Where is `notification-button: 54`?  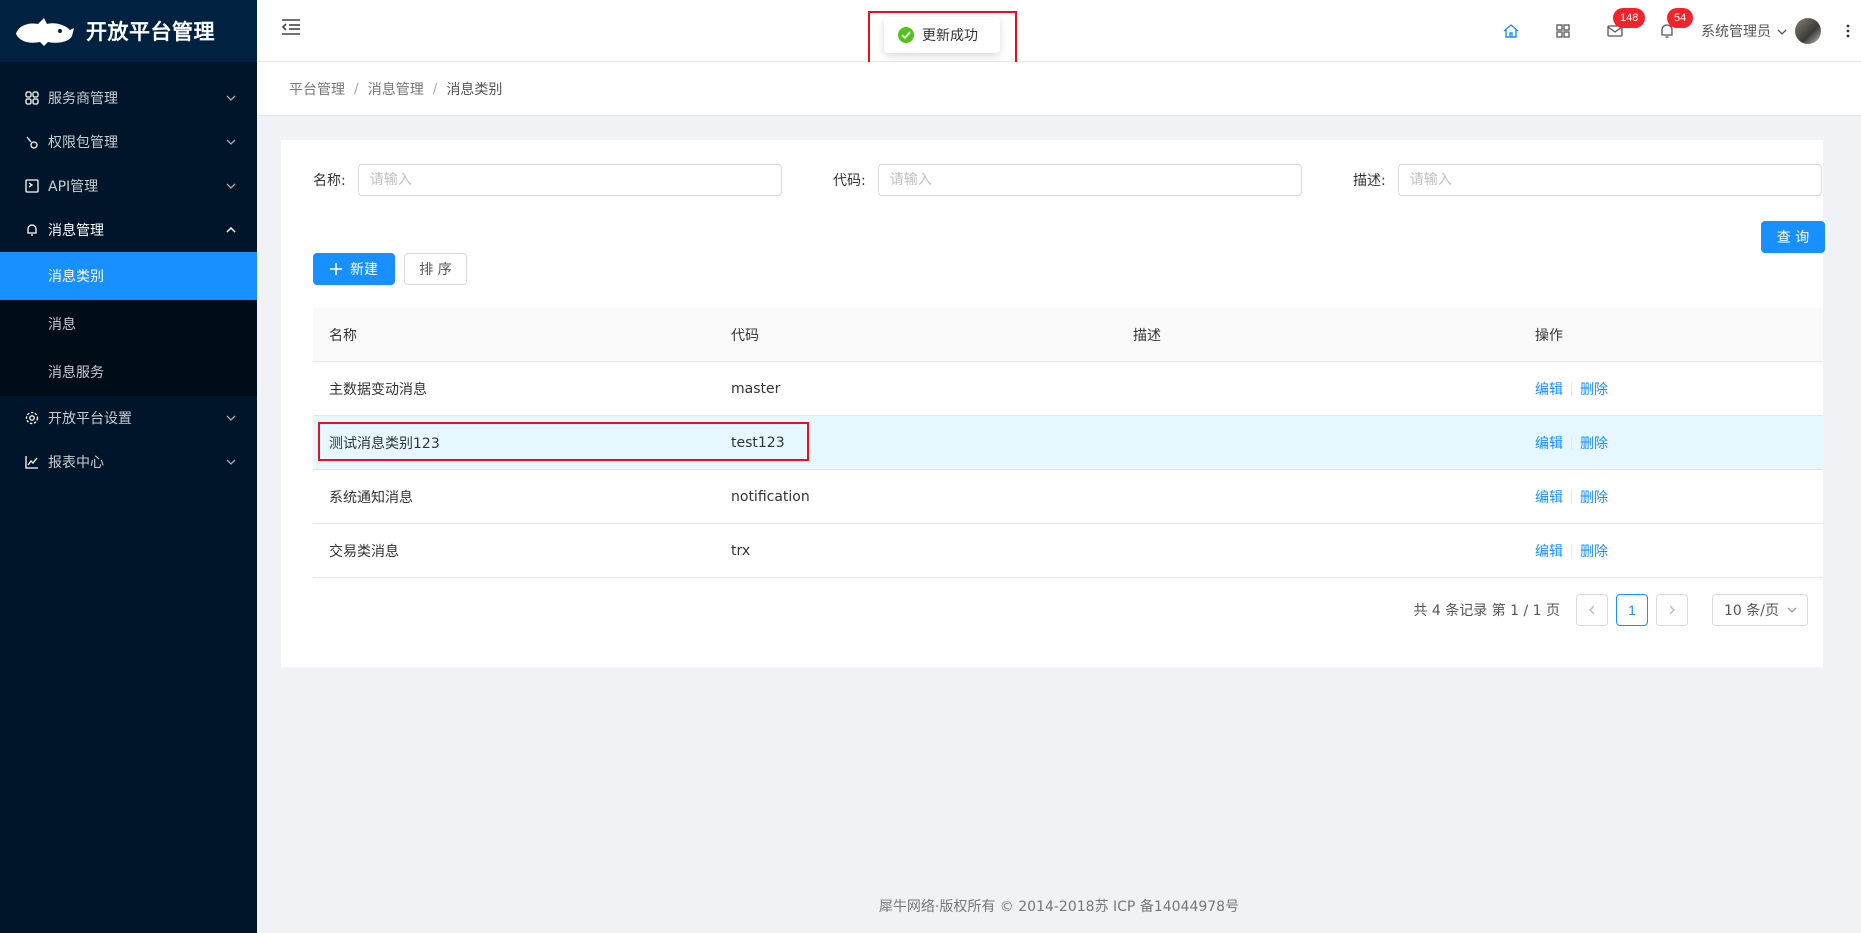
notification-button: 54 is located at coordinates (1667, 31).